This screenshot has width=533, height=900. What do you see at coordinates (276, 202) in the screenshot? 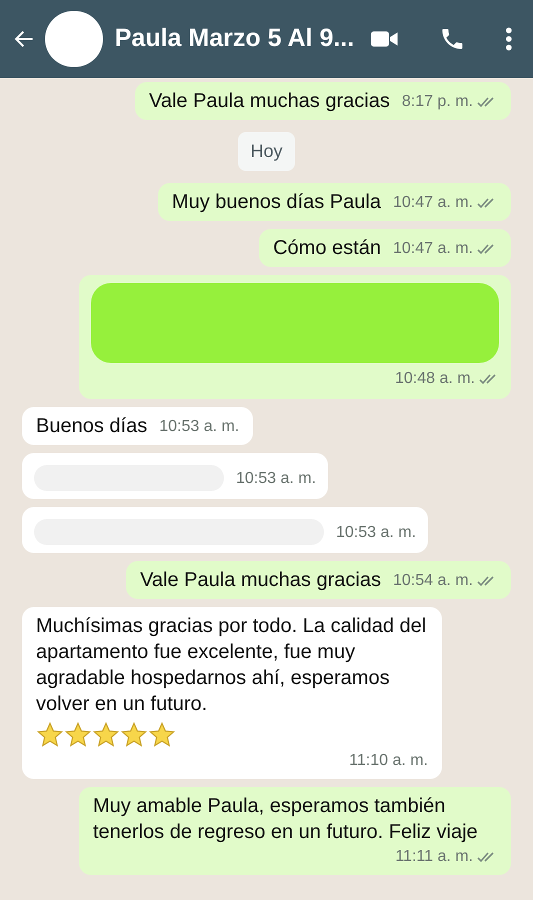
I see `message-text: Muy buenos días Paula` at bounding box center [276, 202].